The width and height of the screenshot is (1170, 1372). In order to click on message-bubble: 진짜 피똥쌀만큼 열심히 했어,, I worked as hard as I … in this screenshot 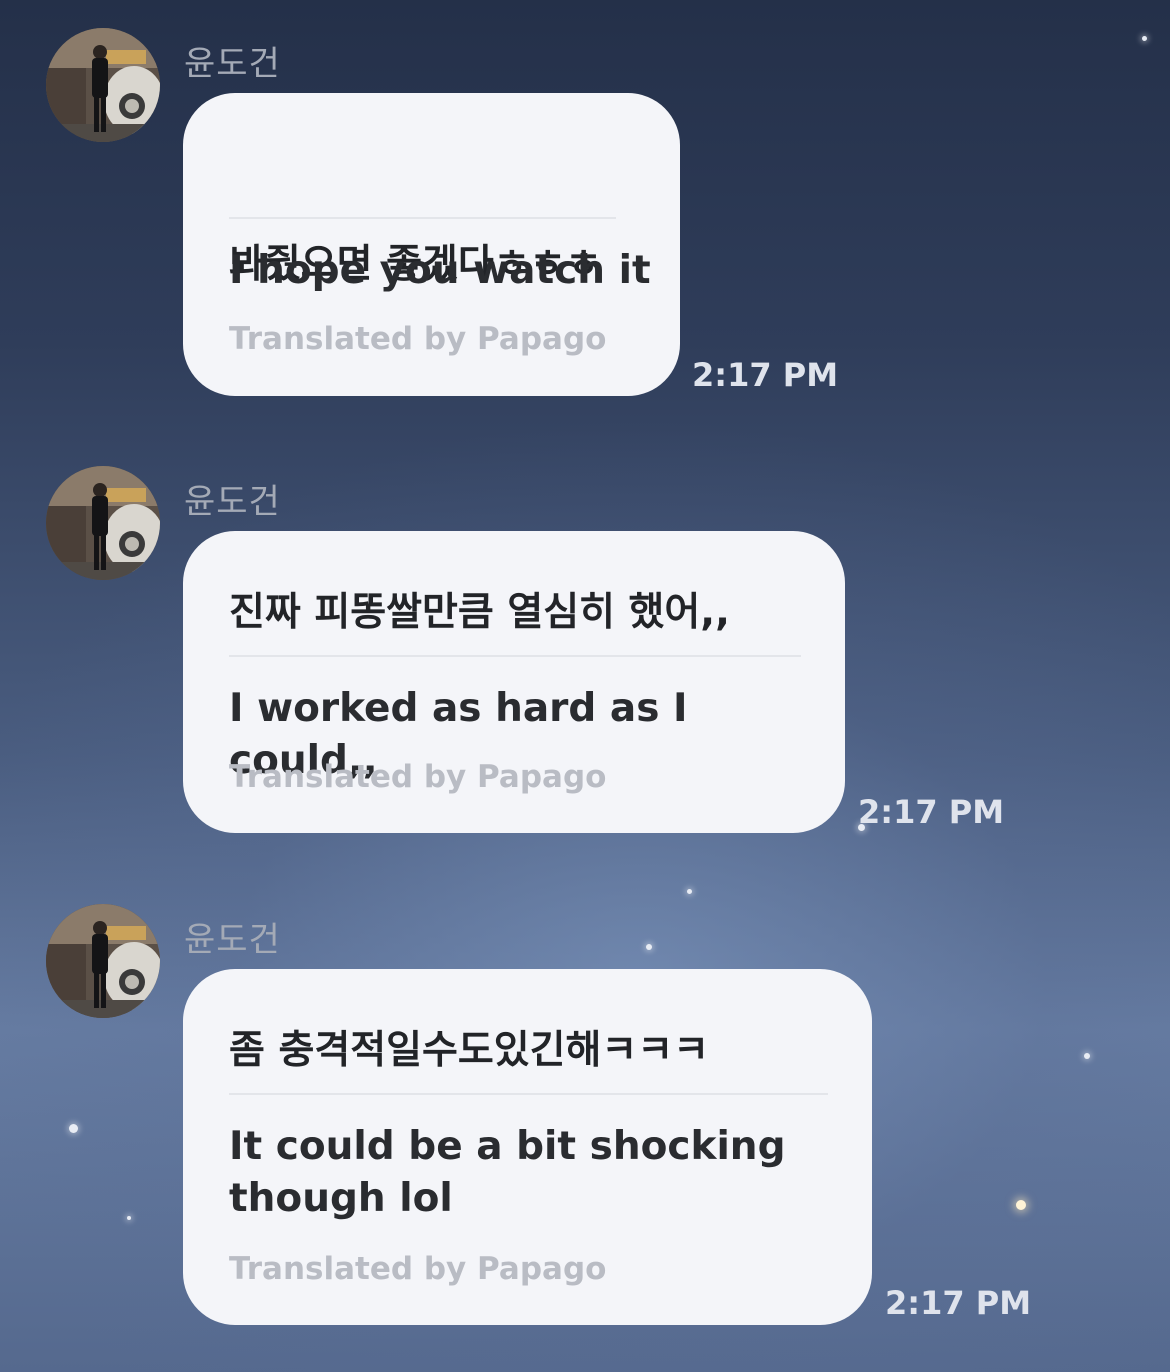, I will do `click(514, 682)`.